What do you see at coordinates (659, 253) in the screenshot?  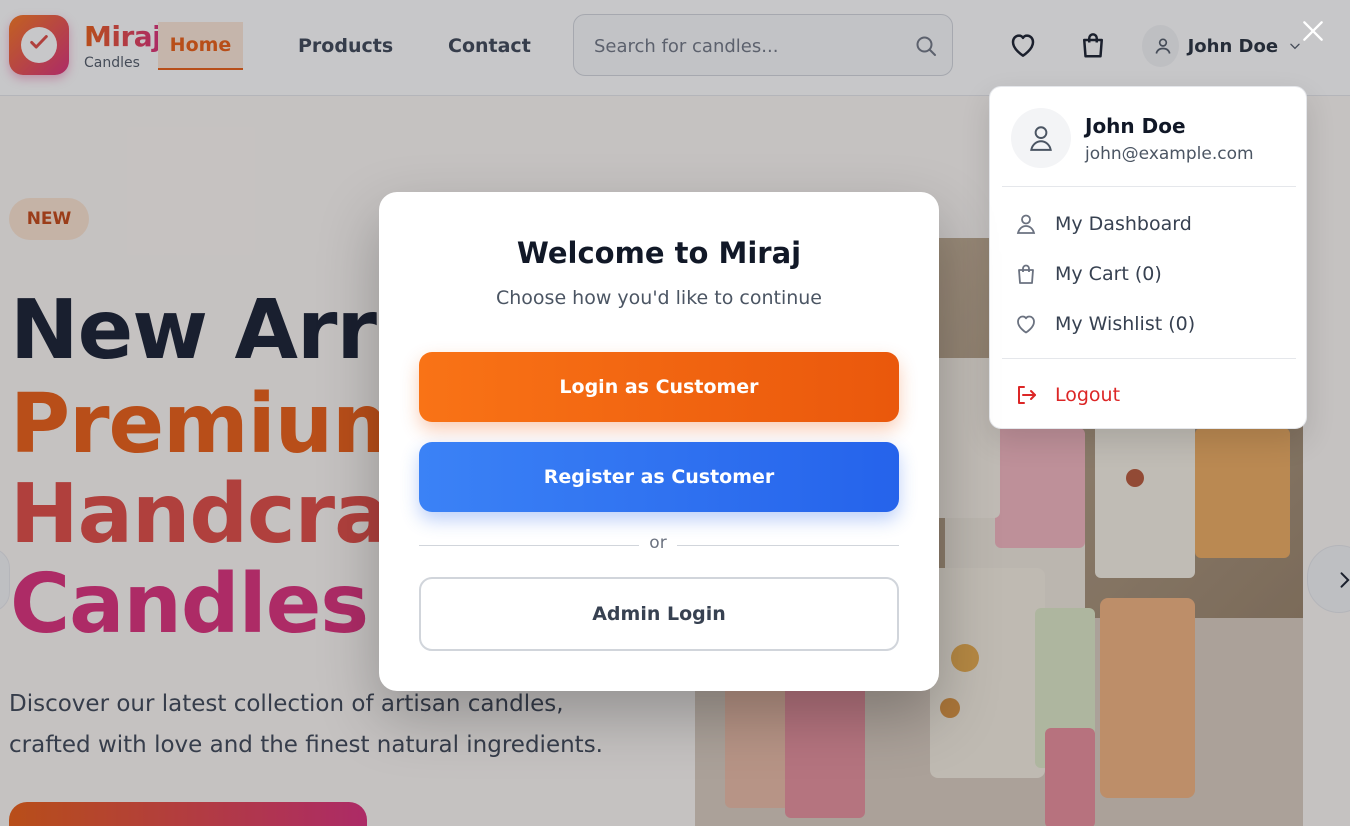 I see `modal-title: Welcome to Miraj` at bounding box center [659, 253].